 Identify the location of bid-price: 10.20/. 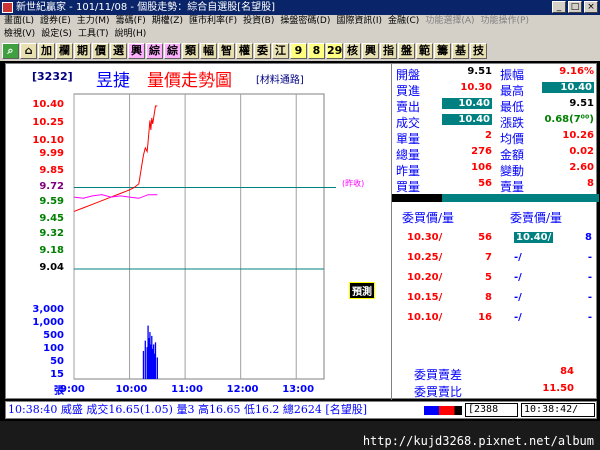
(425, 277).